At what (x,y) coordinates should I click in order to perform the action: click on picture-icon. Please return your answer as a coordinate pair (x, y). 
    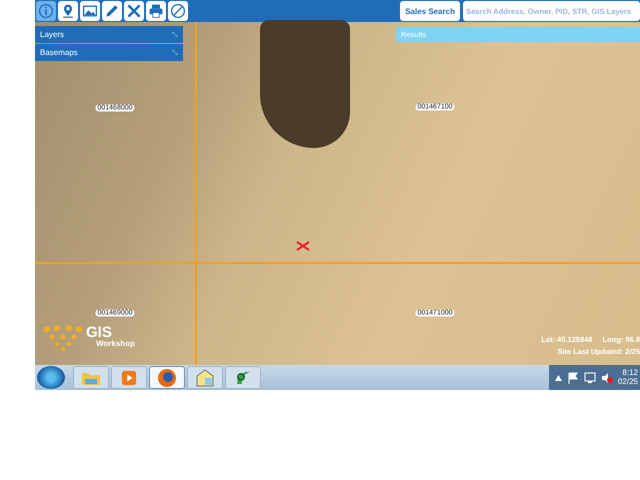
    Looking at the image, I should click on (90, 11).